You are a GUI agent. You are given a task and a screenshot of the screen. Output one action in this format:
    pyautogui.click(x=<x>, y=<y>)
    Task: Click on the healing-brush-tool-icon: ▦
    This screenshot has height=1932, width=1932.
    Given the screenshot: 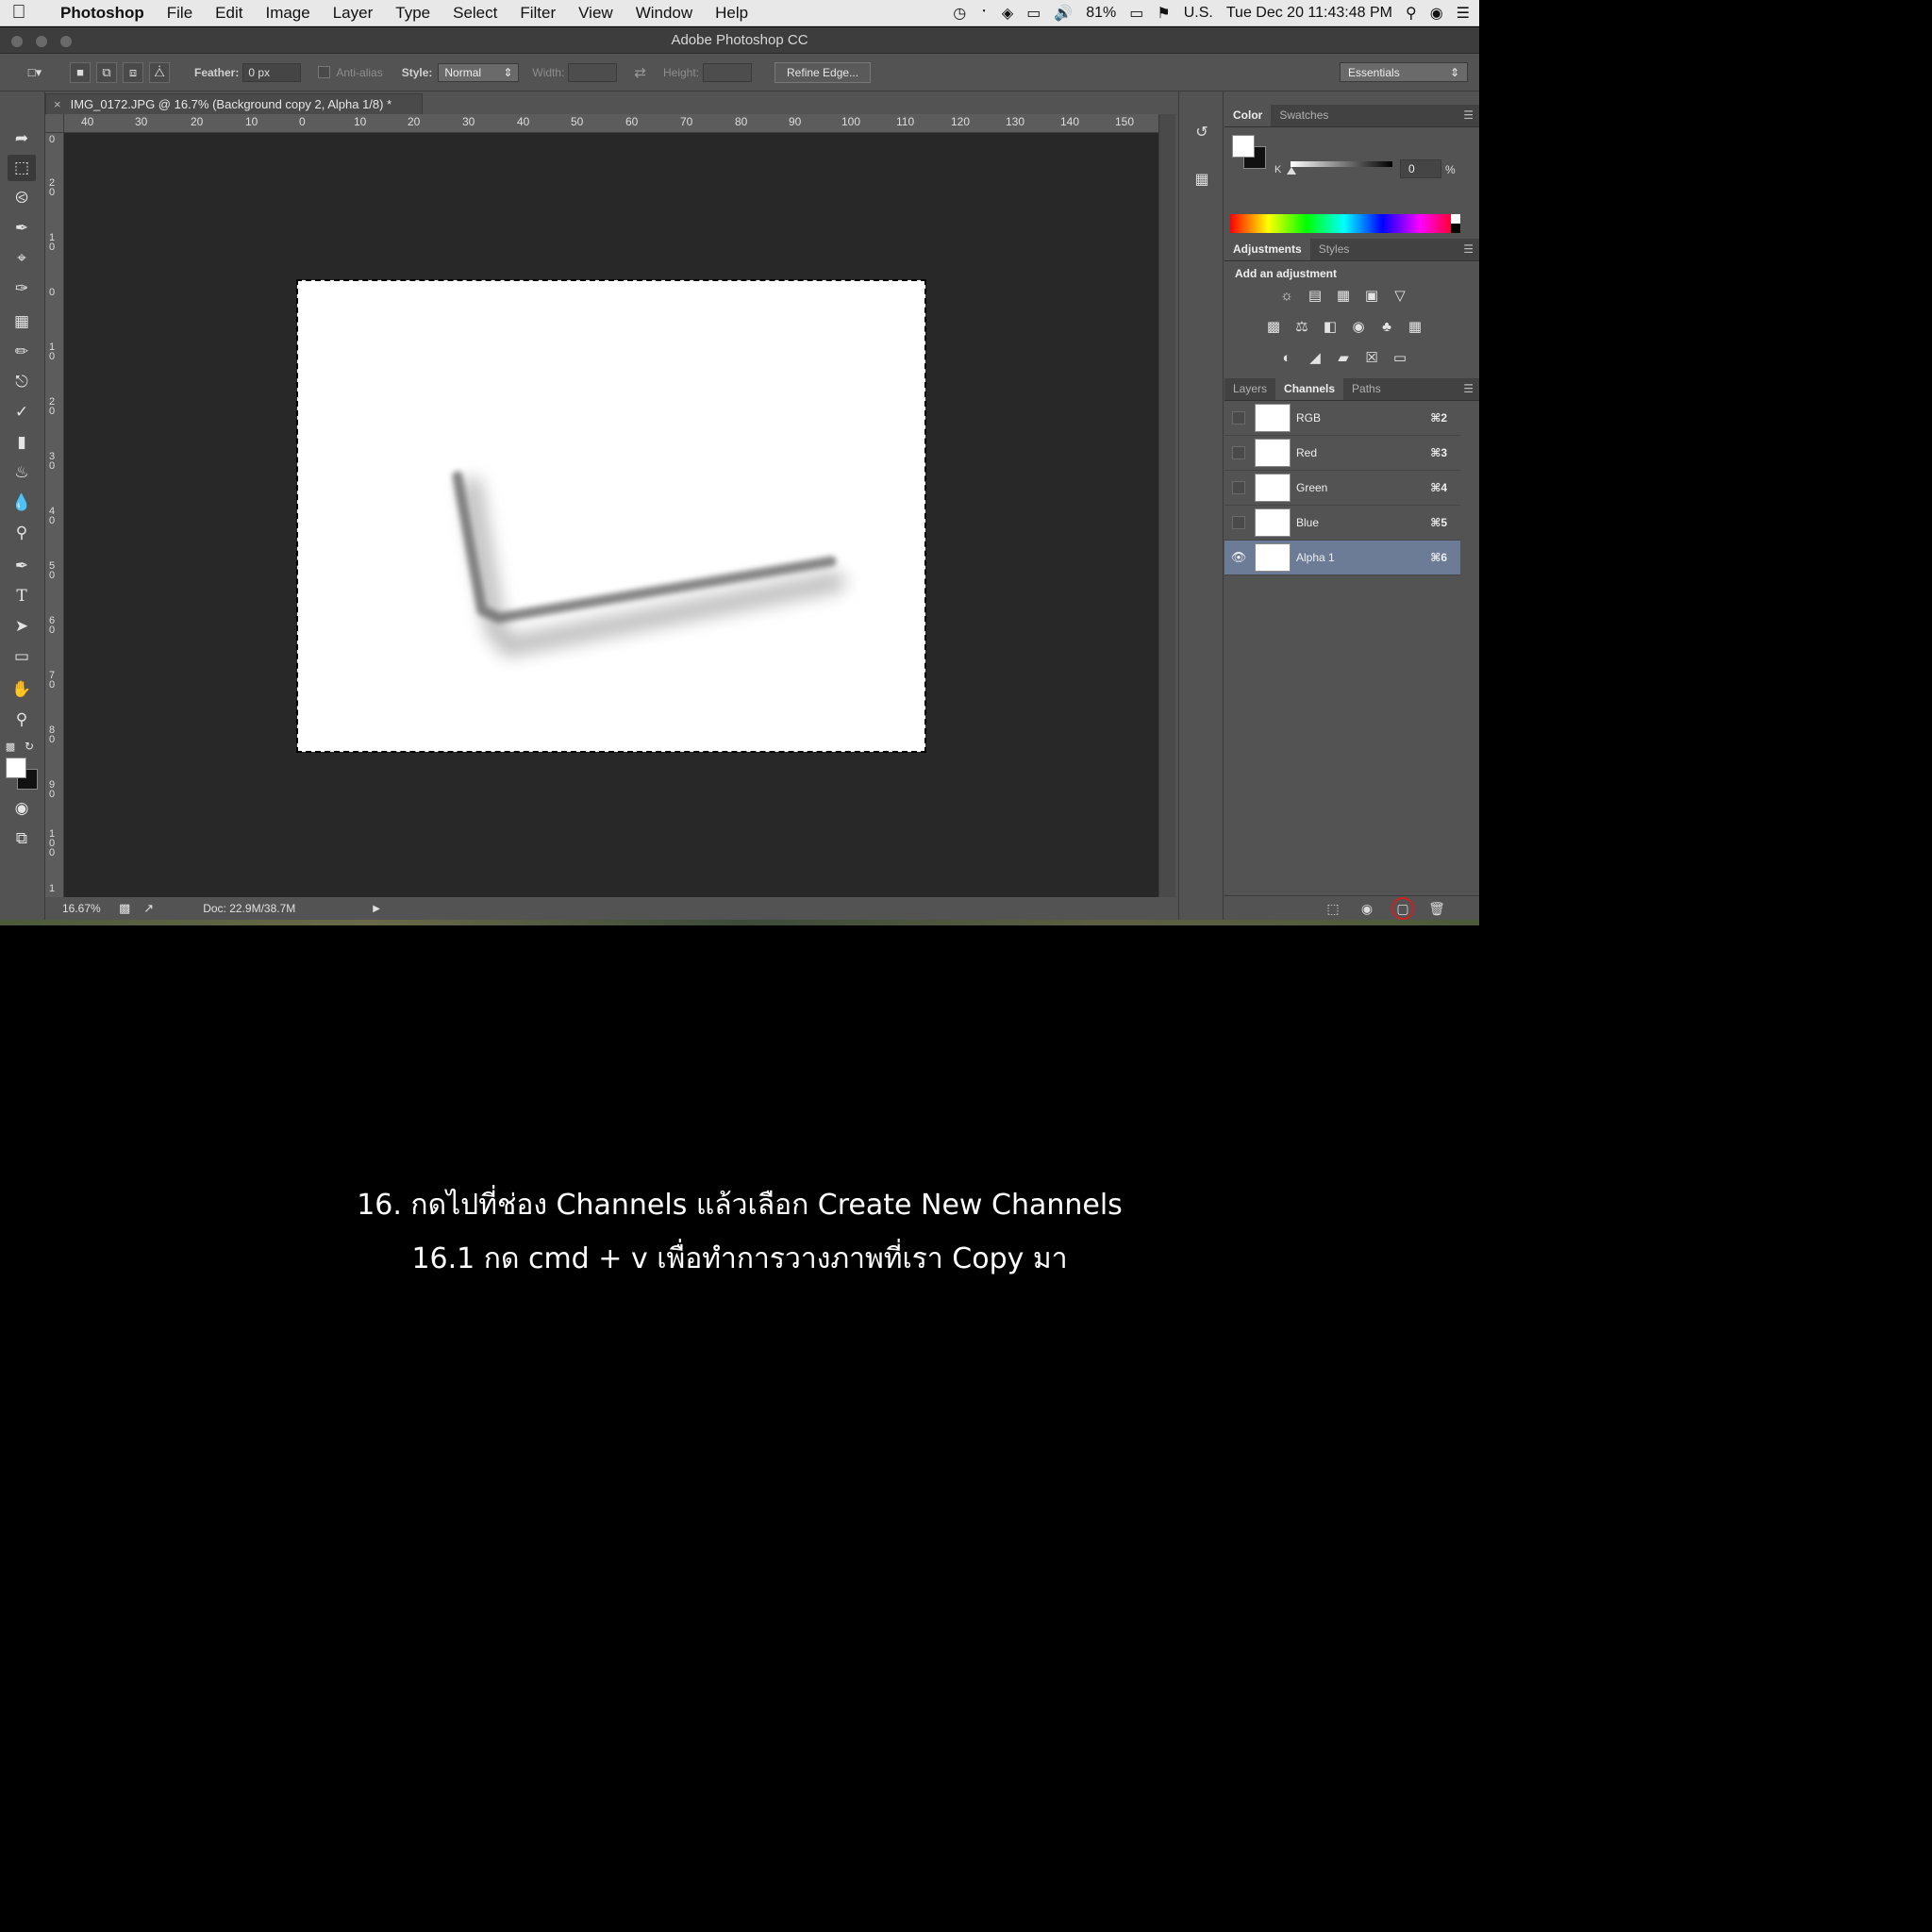 What is the action you would take?
    pyautogui.click(x=22, y=321)
    